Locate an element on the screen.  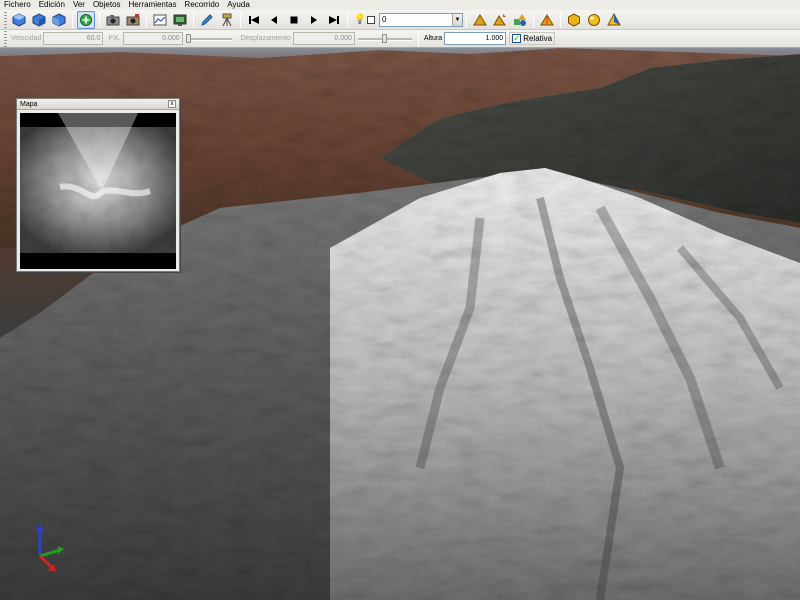
tripod-button is located at coordinates (227, 20).